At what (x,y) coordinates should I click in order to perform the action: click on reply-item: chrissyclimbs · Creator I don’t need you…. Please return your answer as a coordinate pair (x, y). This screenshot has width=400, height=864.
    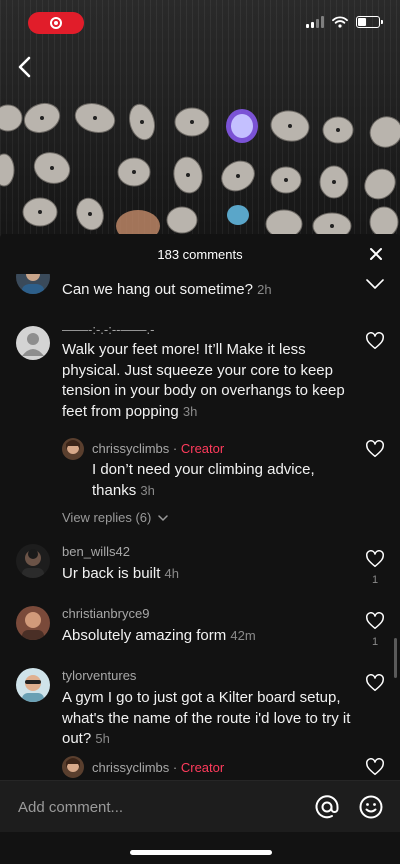
    Looking at the image, I should click on (200, 472).